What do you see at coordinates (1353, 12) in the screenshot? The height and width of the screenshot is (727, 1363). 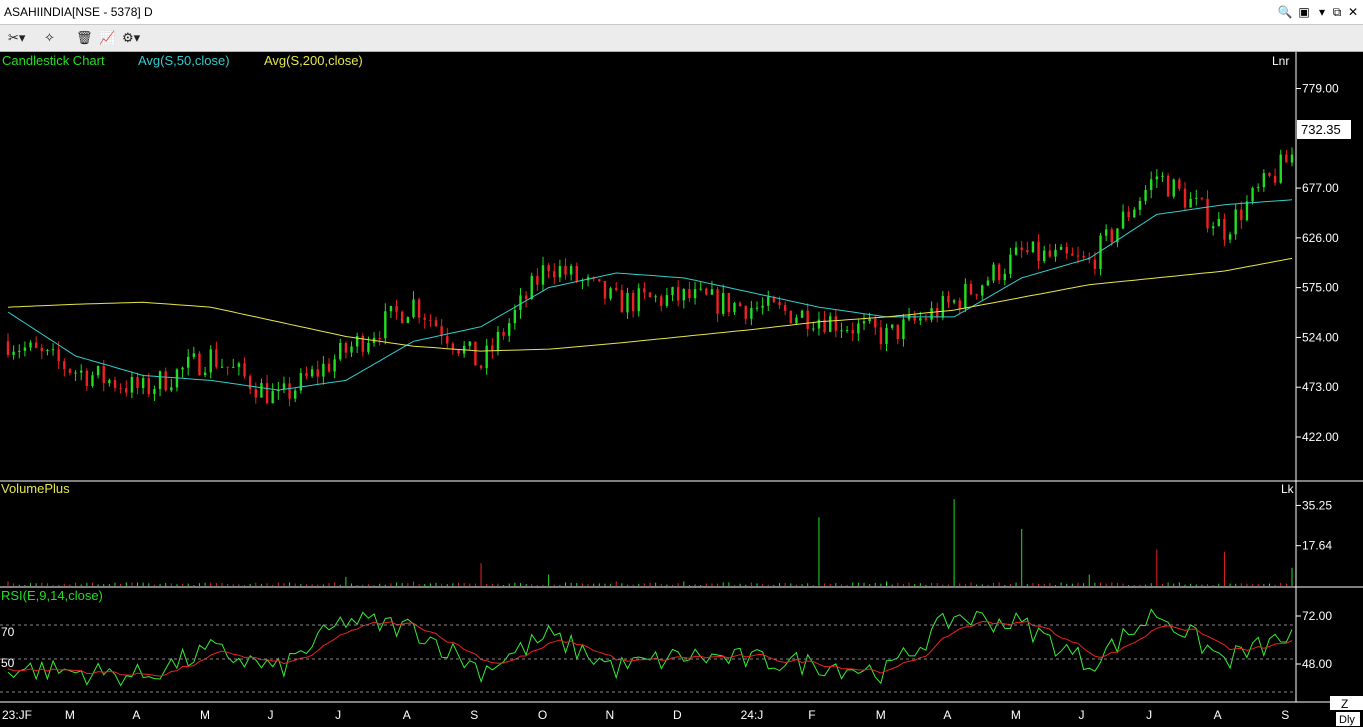 I see `close-icon: ✕` at bounding box center [1353, 12].